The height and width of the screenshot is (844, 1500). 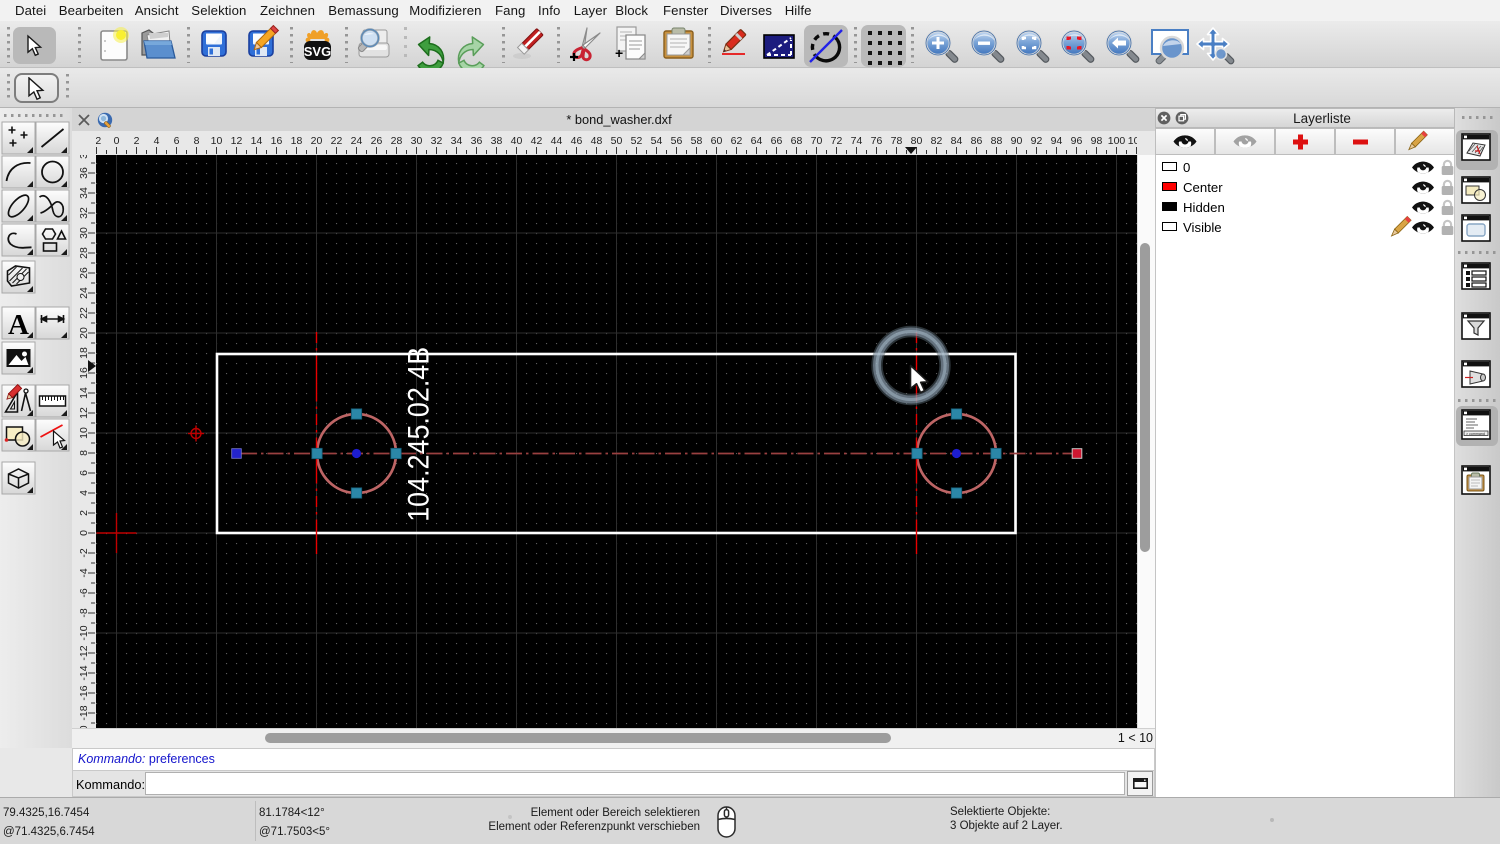 I want to click on svg-text: 92, so click(x=1037, y=141).